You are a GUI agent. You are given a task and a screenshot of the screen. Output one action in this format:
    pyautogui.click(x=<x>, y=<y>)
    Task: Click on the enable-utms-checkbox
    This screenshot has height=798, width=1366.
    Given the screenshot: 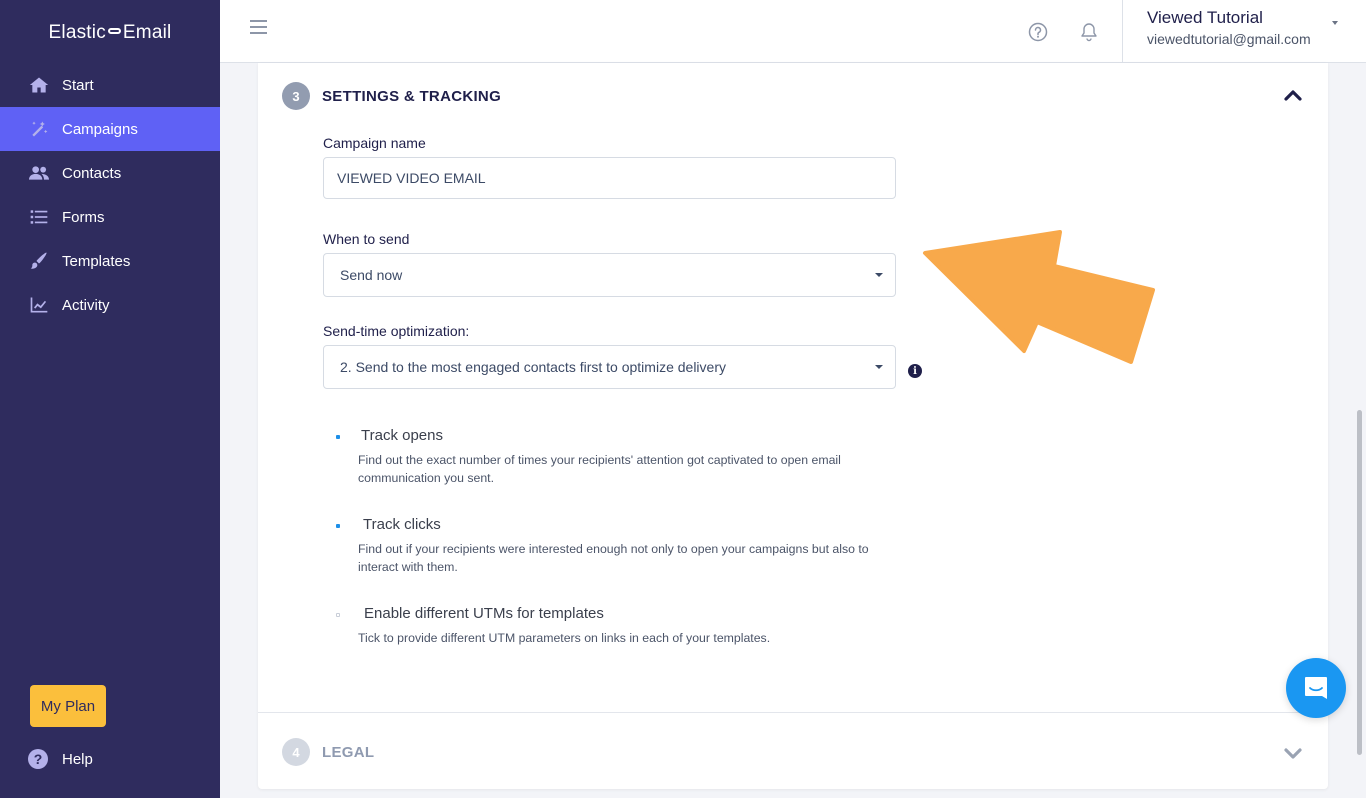 What is the action you would take?
    pyautogui.click(x=338, y=615)
    